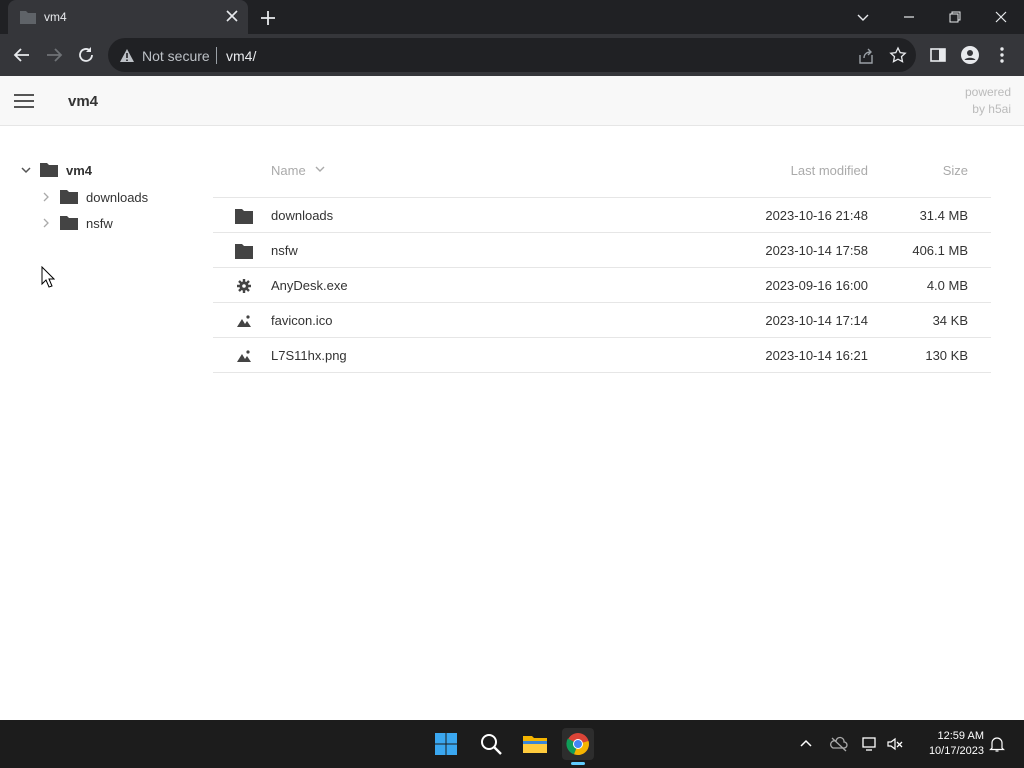 This screenshot has height=768, width=1024. I want to click on list-item: AnyDesk.exe 2023-09-16 16:00 4.0 MB, so click(602, 285).